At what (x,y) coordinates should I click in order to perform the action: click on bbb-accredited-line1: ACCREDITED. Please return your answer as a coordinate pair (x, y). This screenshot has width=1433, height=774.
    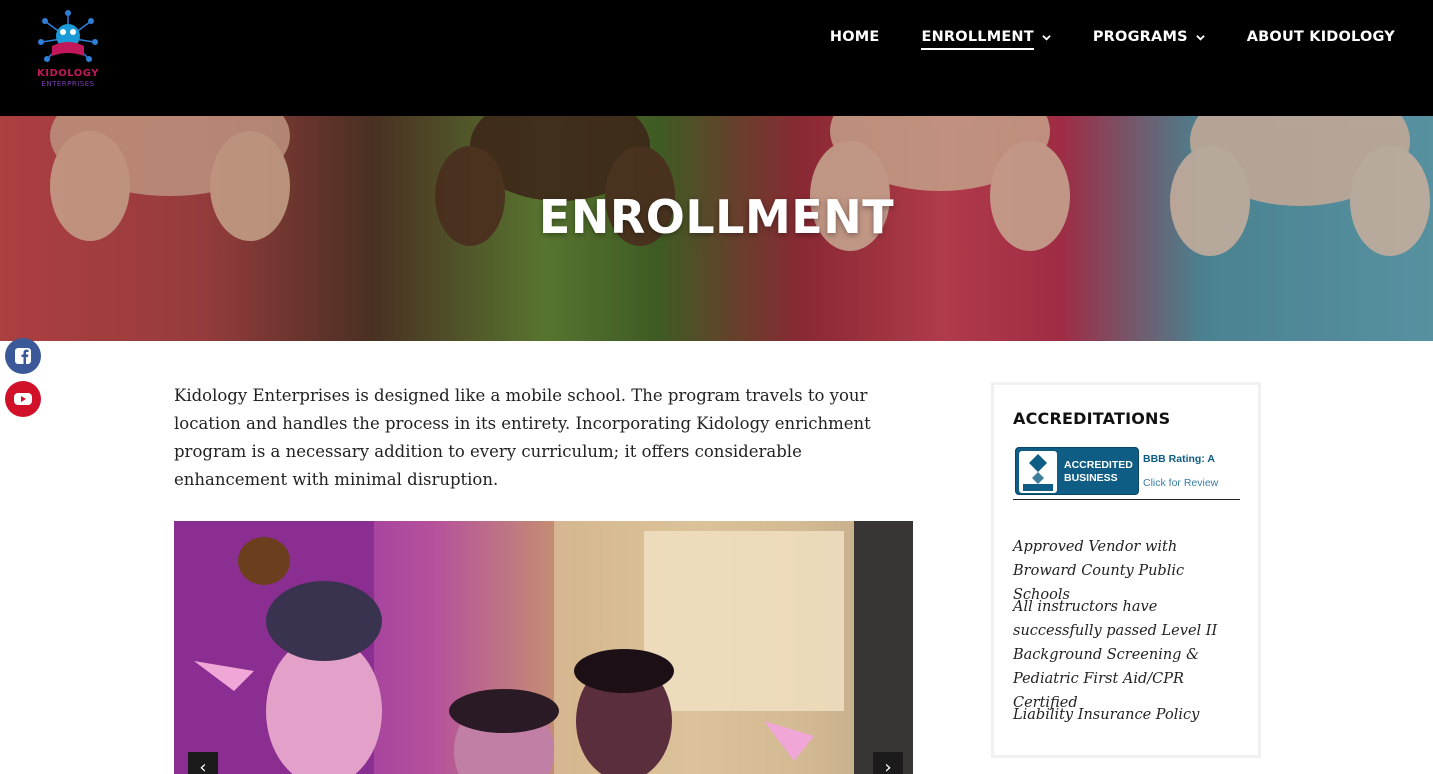
    Looking at the image, I should click on (1098, 465).